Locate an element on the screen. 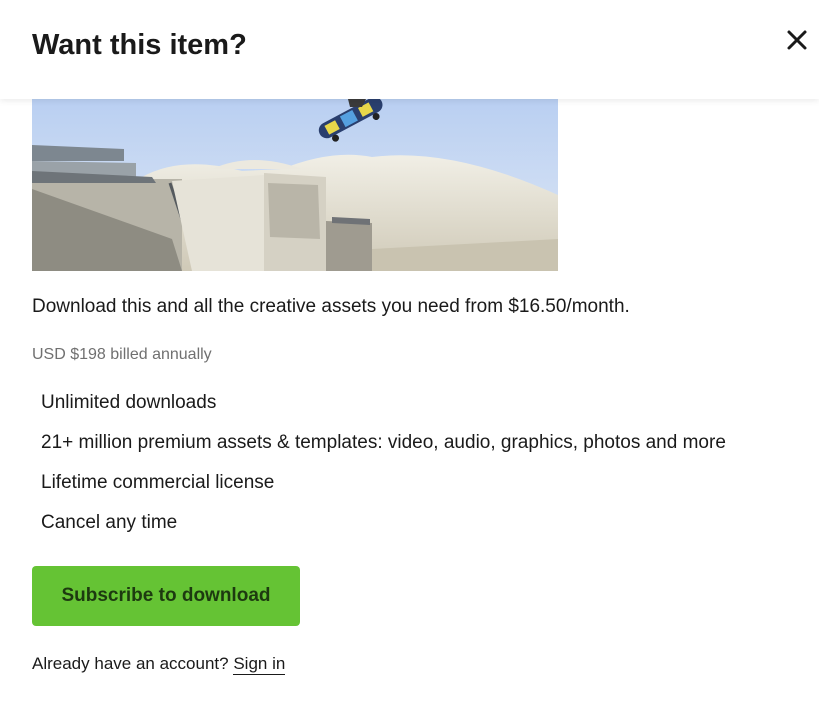 This screenshot has height=706, width=819. billing-note: USD $198 billed annually is located at coordinates (122, 354).